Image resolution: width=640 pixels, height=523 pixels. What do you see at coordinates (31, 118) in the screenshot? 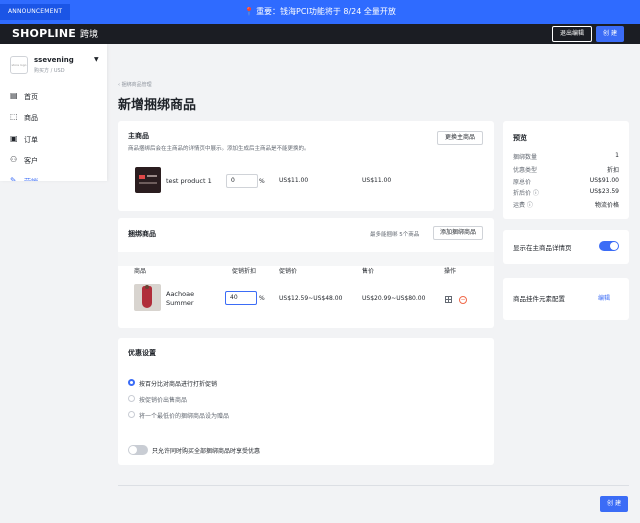
I see `sidebar-item-label: 商品` at bounding box center [31, 118].